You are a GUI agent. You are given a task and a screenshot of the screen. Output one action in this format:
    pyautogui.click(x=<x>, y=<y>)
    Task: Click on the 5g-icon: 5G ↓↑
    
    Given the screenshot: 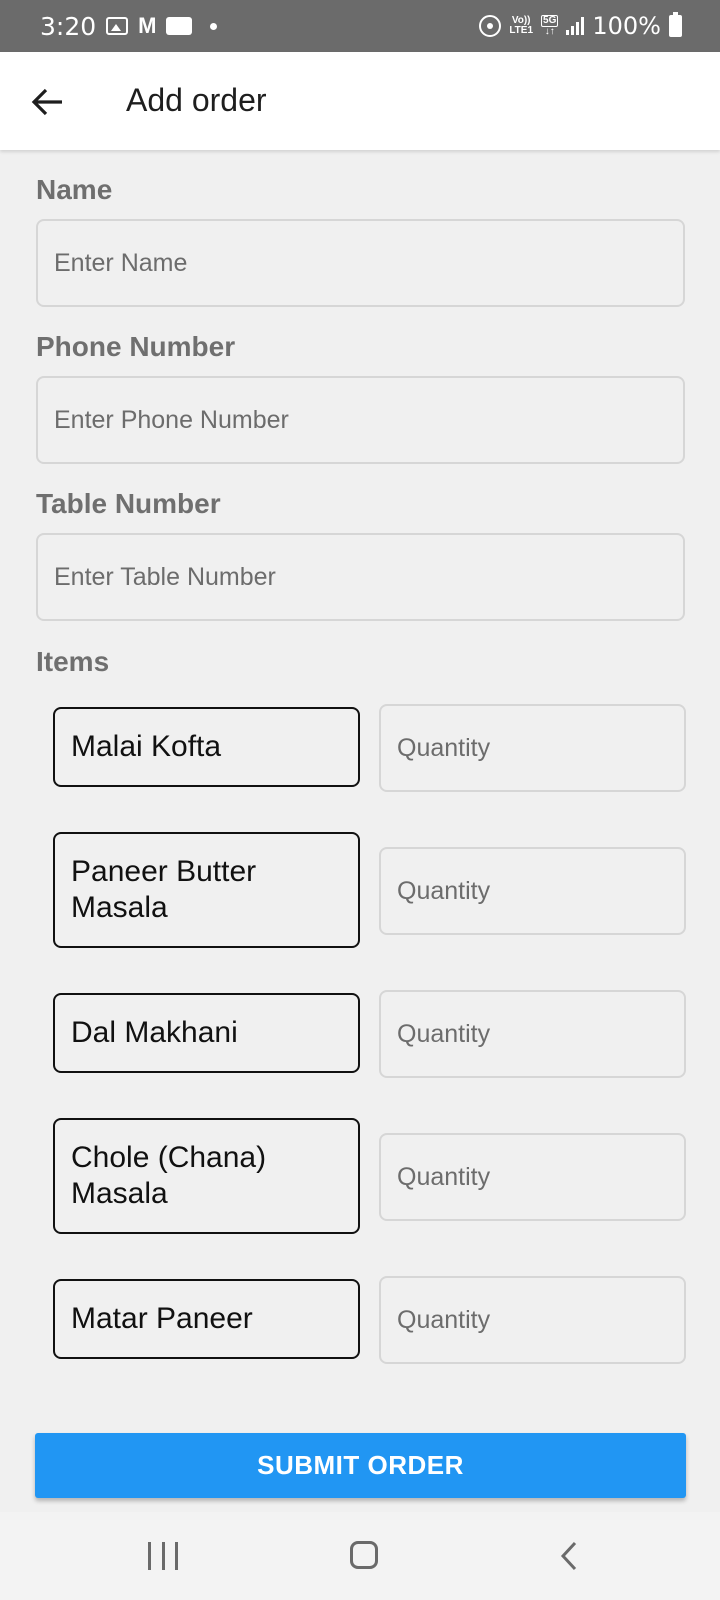 What is the action you would take?
    pyautogui.click(x=550, y=26)
    